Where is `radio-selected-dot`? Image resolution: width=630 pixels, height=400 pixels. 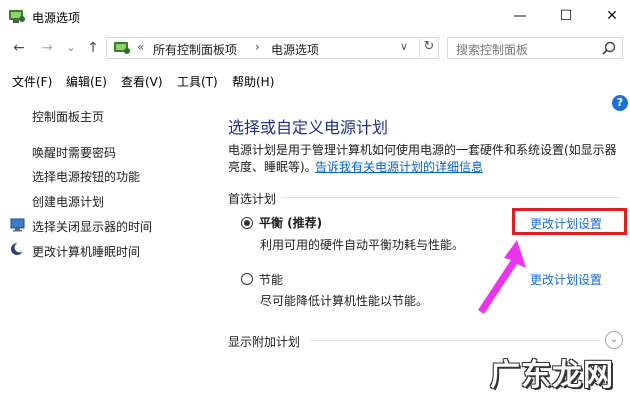
radio-selected-dot is located at coordinates (247, 223).